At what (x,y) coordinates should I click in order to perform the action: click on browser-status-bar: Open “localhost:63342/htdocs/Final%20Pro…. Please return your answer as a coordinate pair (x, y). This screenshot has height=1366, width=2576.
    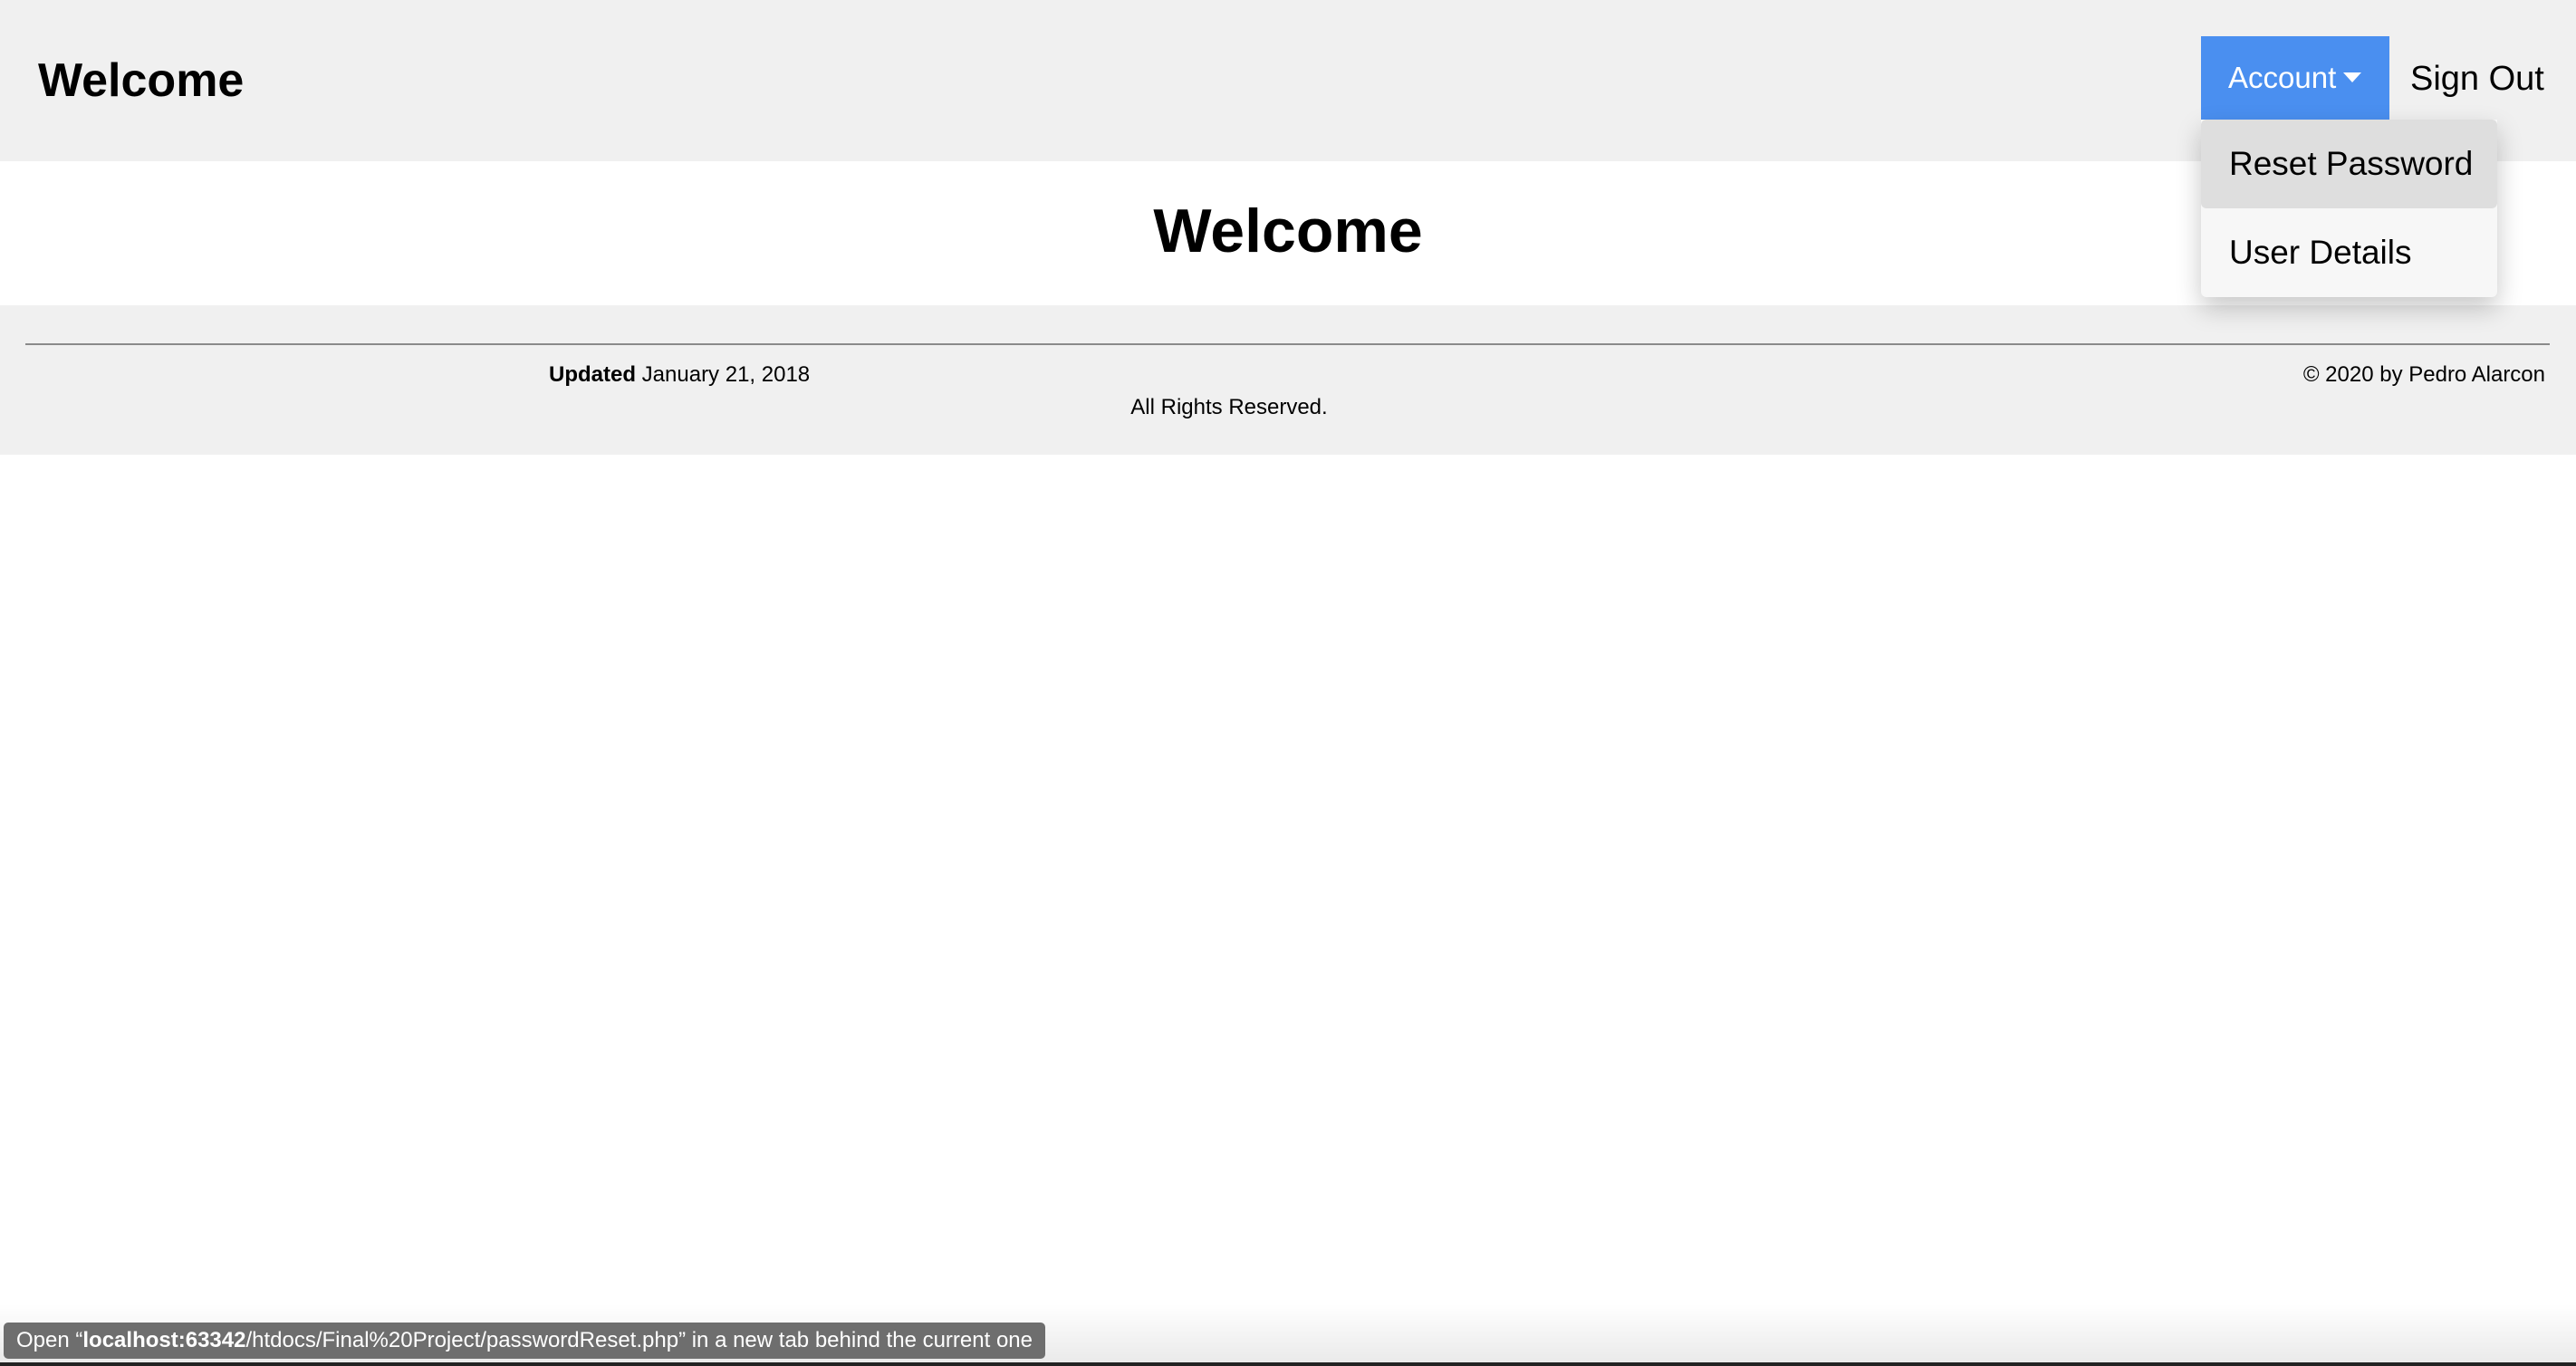
    Looking at the image, I should click on (524, 1341).